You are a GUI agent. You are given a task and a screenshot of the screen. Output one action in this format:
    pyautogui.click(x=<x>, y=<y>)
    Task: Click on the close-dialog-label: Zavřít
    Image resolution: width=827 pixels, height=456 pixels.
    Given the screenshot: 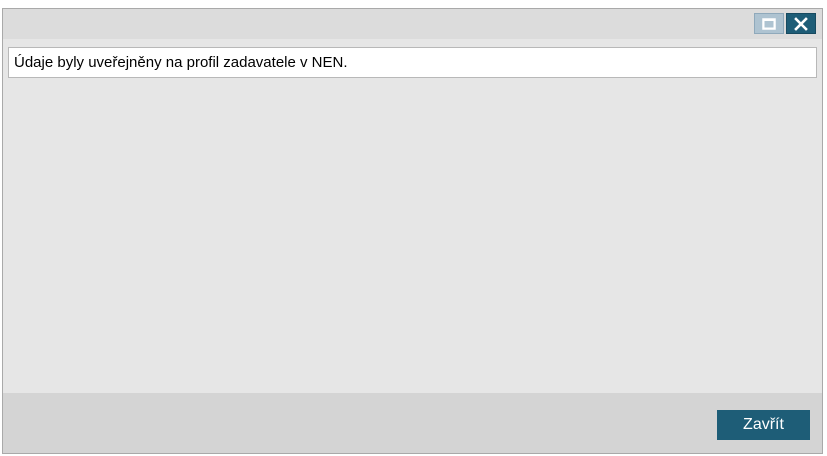 What is the action you would take?
    pyautogui.click(x=763, y=424)
    